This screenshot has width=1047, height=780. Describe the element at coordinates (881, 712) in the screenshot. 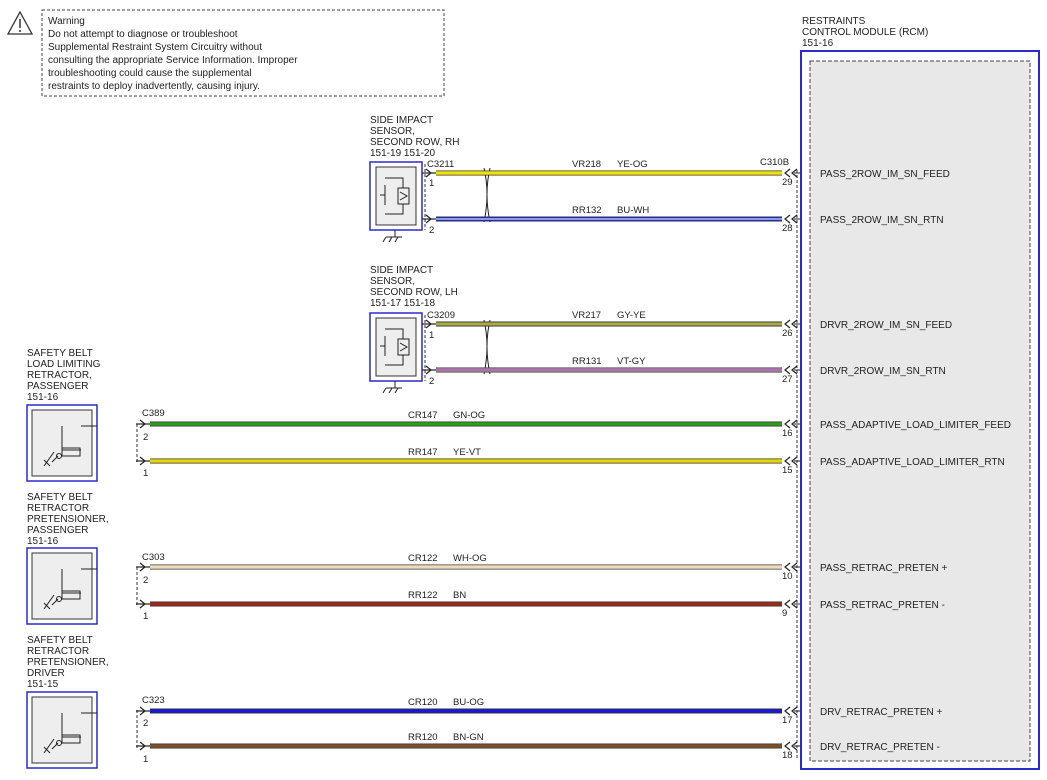

I see `rcm-signal-label: DRV_RETRAC_PRETEN +` at that location.